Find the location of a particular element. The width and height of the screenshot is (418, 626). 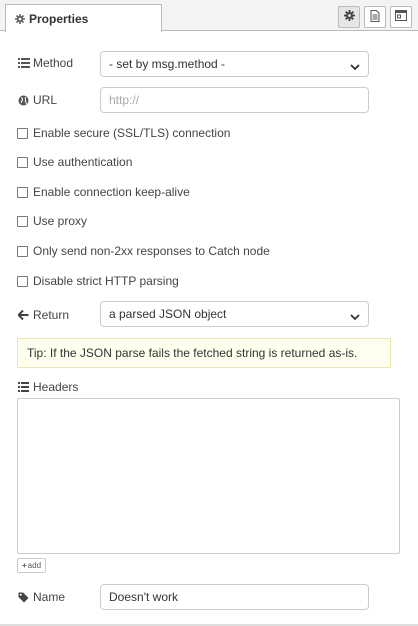

node-appearance-button is located at coordinates (401, 17).